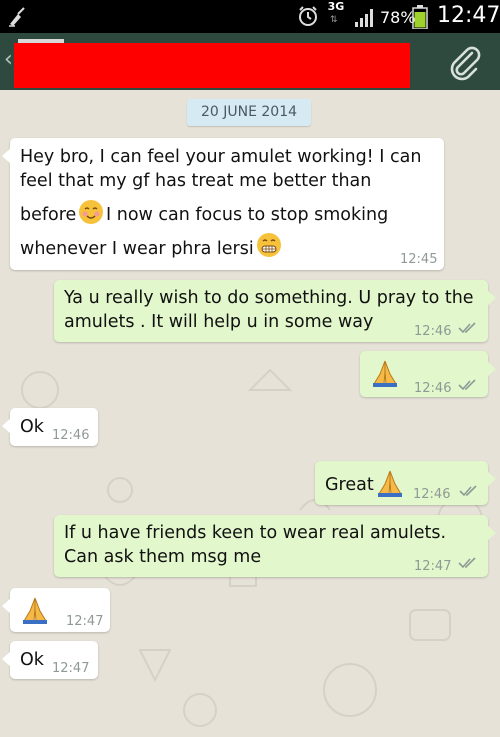  I want to click on message-time: 12:45, so click(419, 259).